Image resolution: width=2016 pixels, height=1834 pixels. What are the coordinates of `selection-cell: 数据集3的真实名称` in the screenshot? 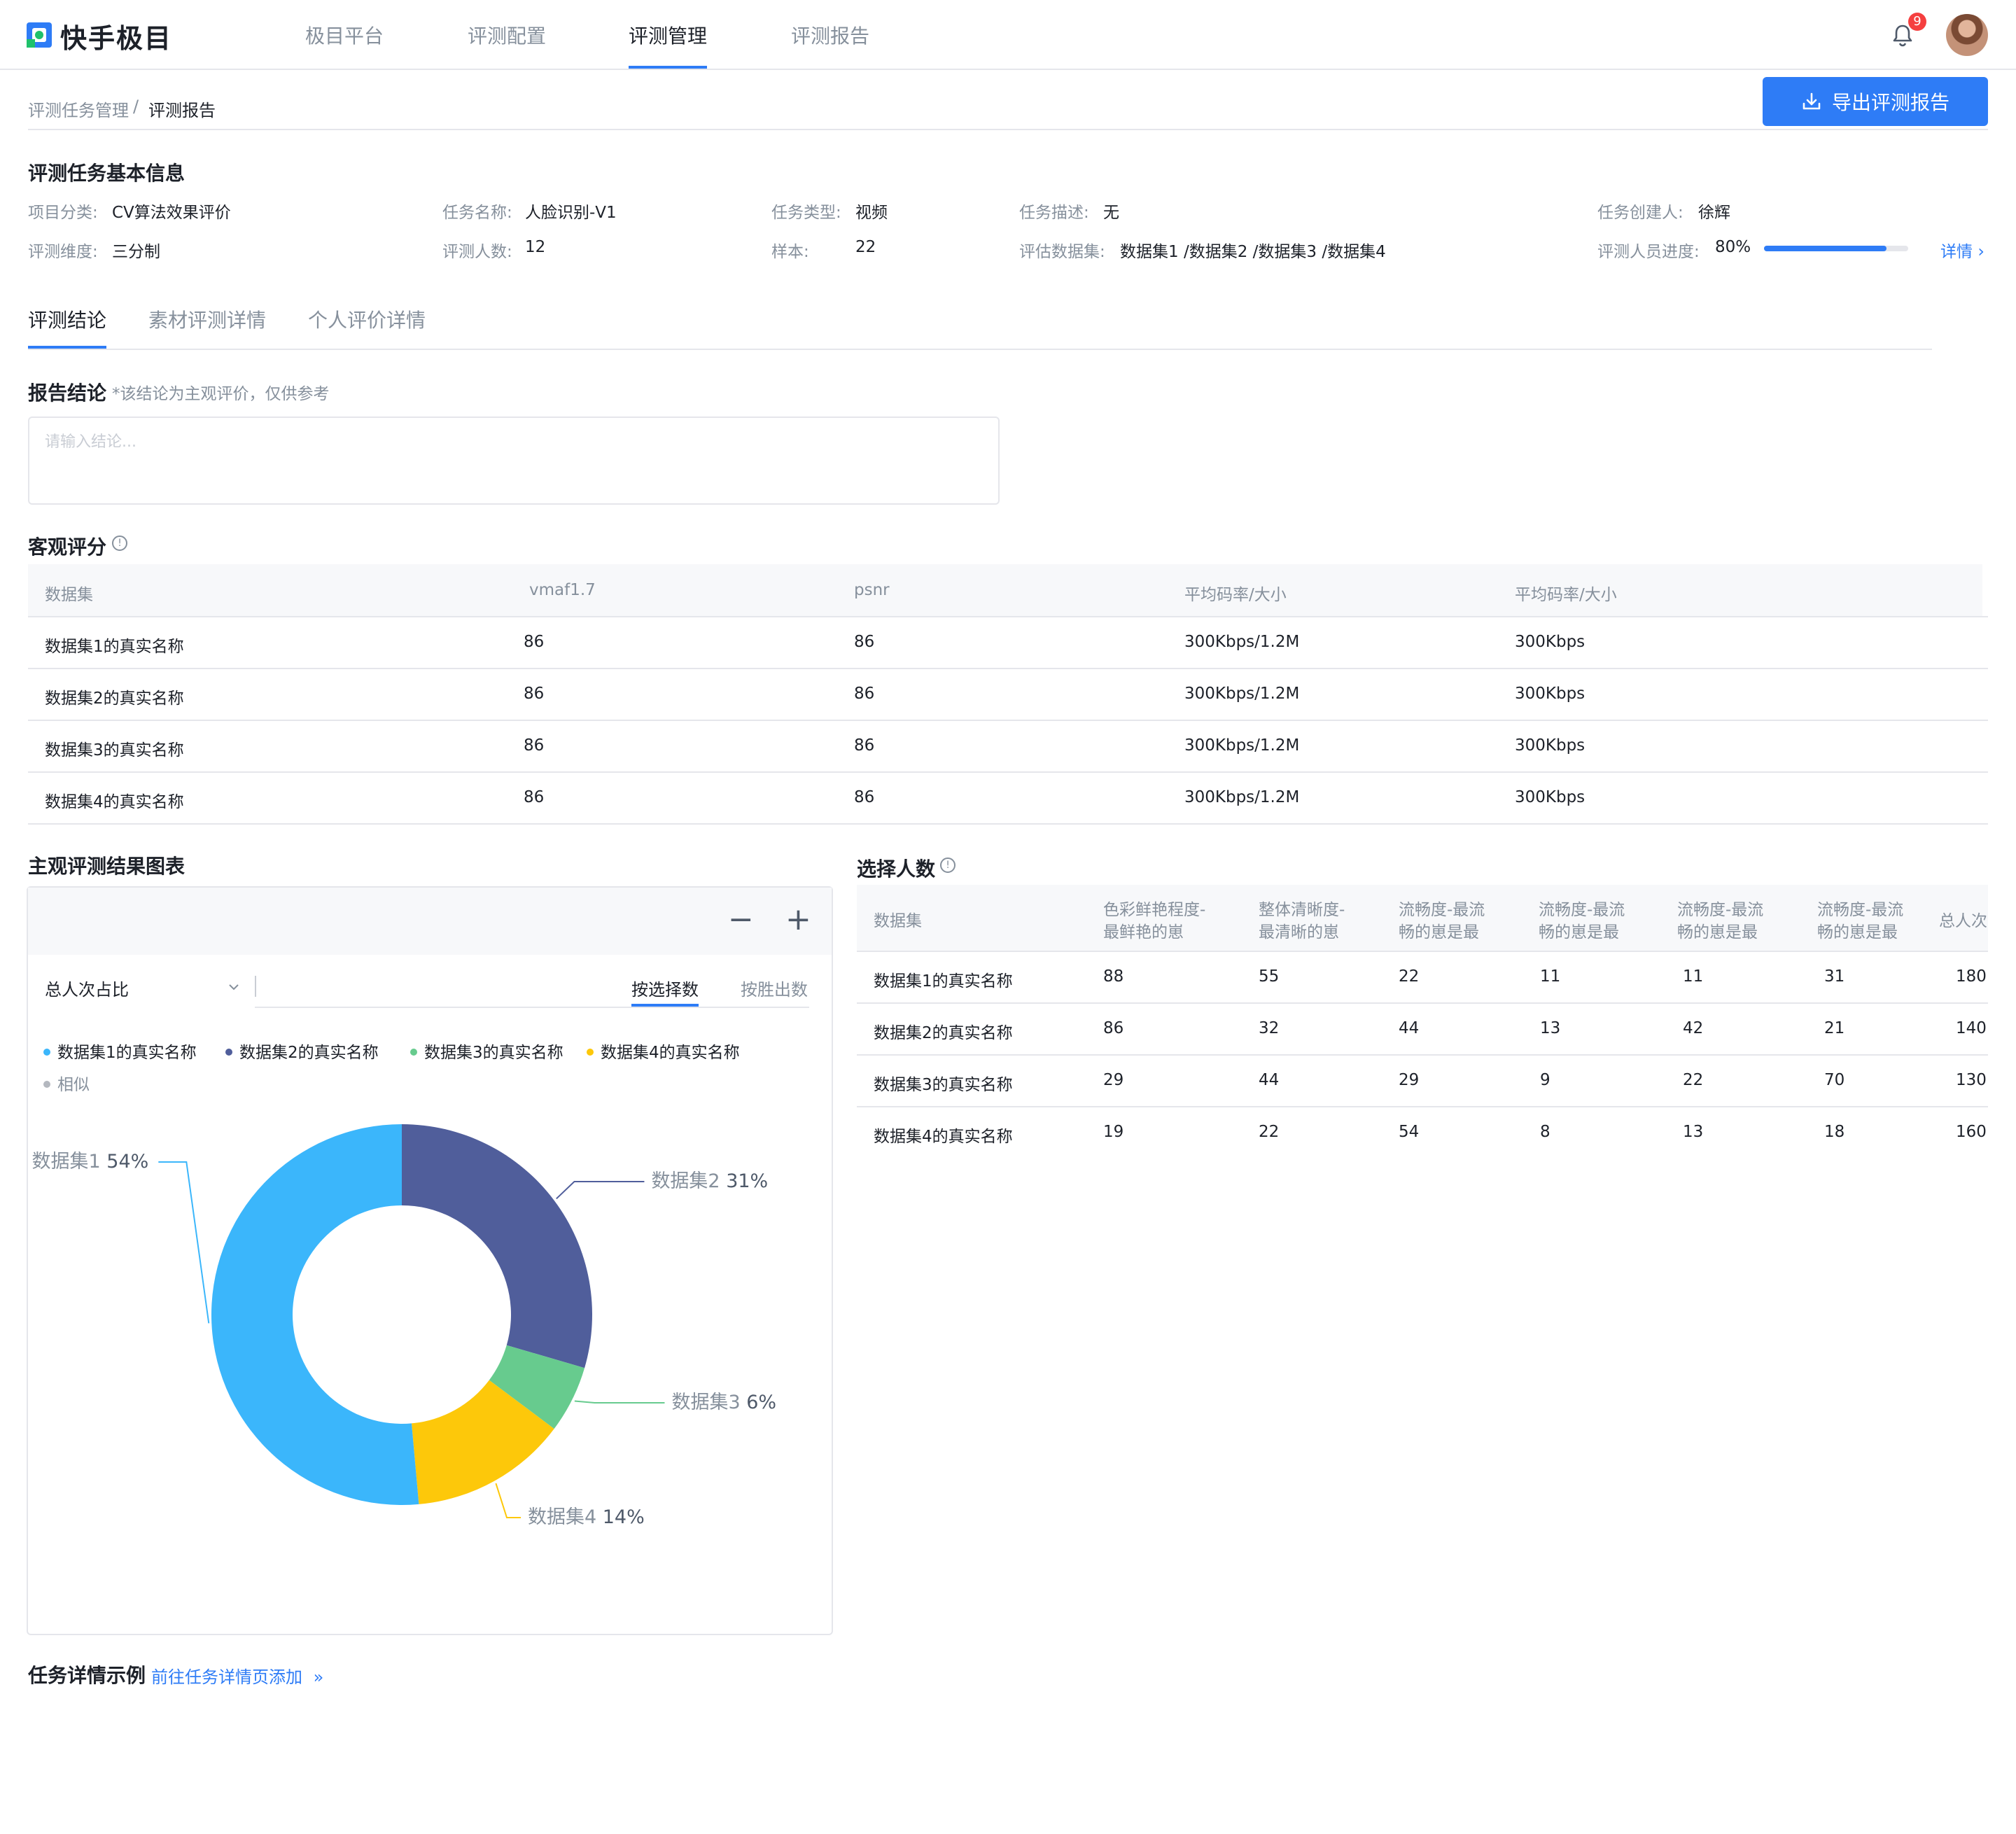 It's located at (943, 1085).